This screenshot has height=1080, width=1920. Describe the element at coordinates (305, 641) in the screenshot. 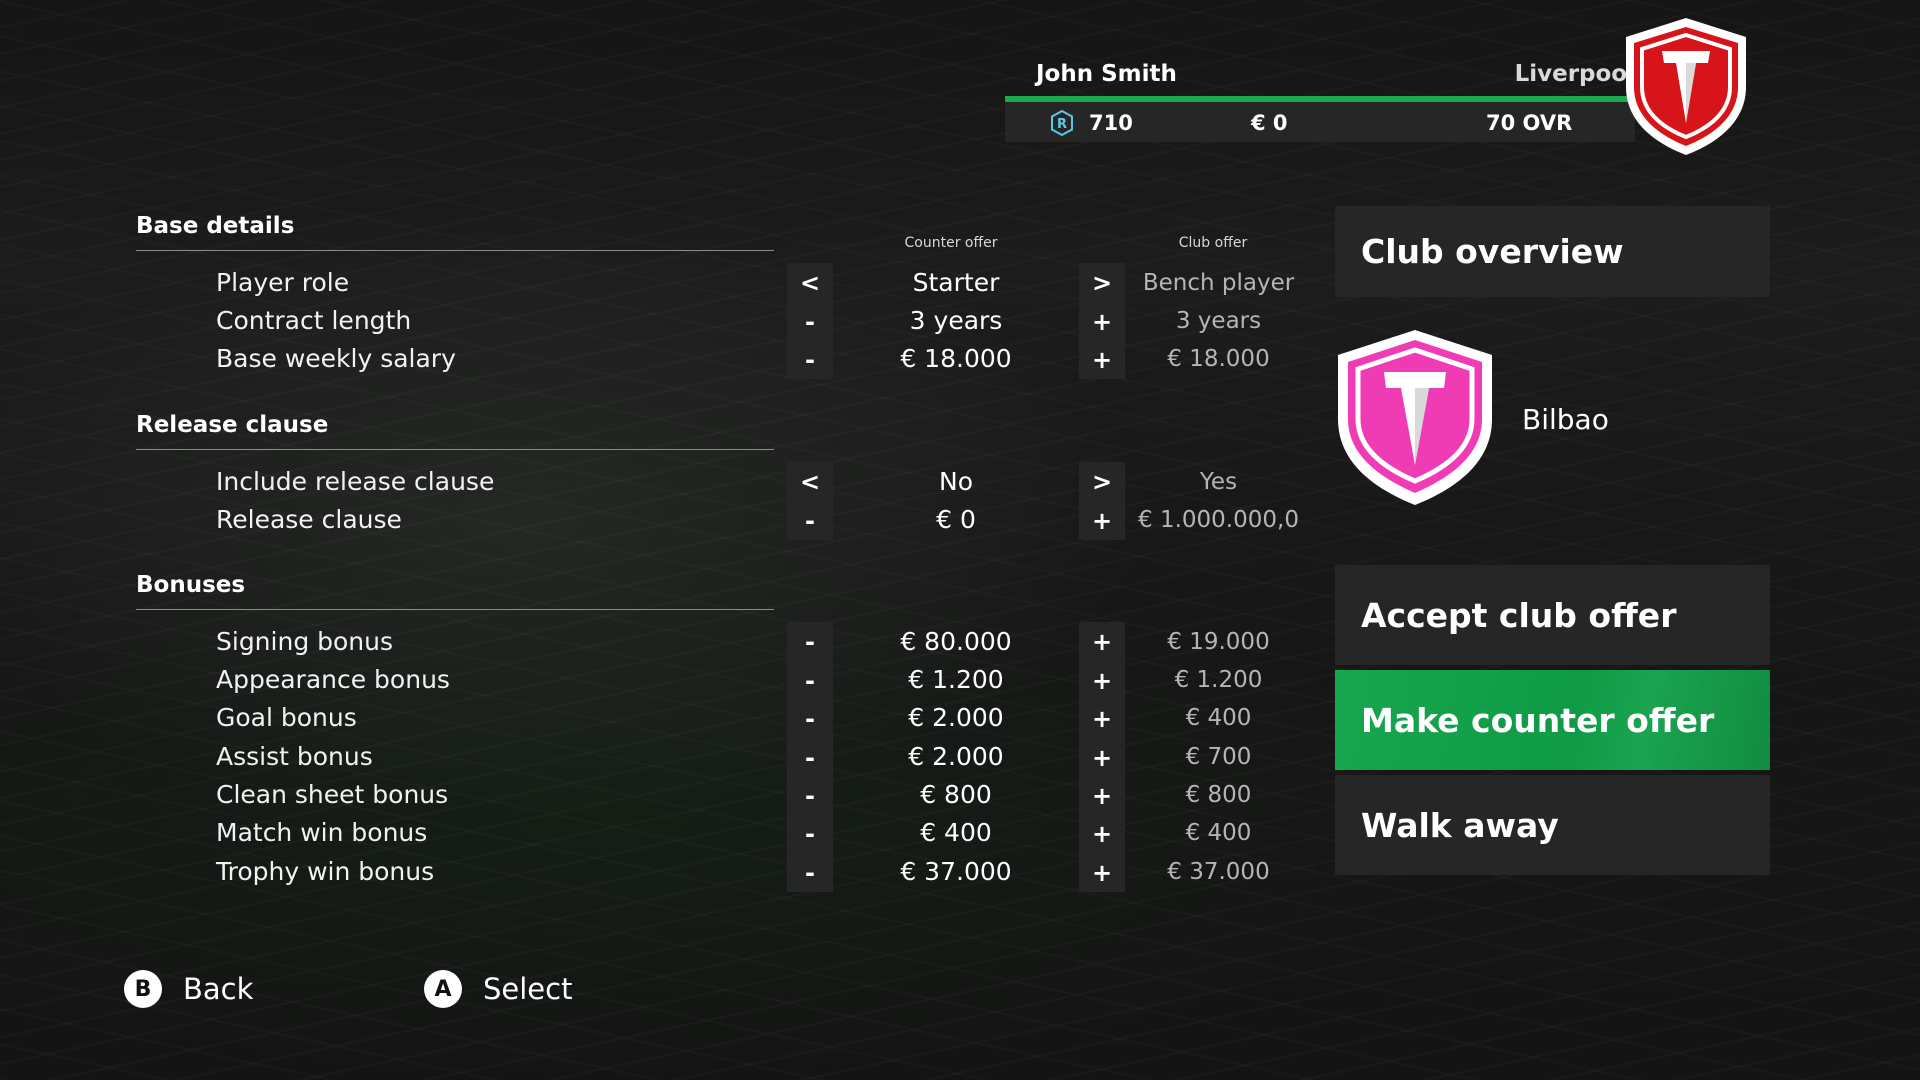

I see `row-label-signing-bonus: Signing bonus` at that location.